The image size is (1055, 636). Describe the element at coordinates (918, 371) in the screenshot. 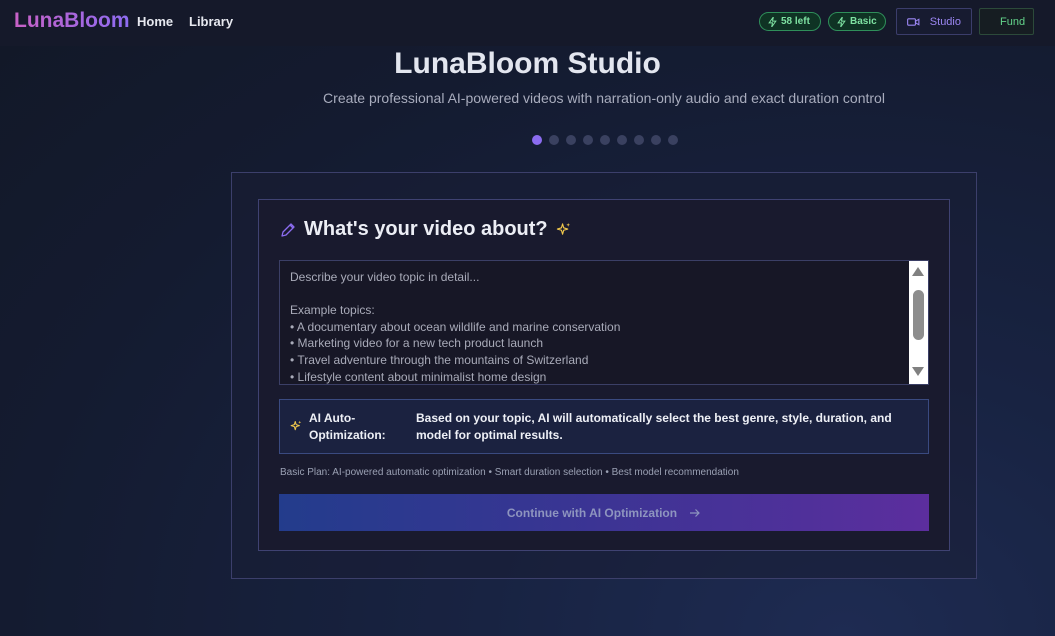

I see `scroll-down-arrow-icon` at that location.